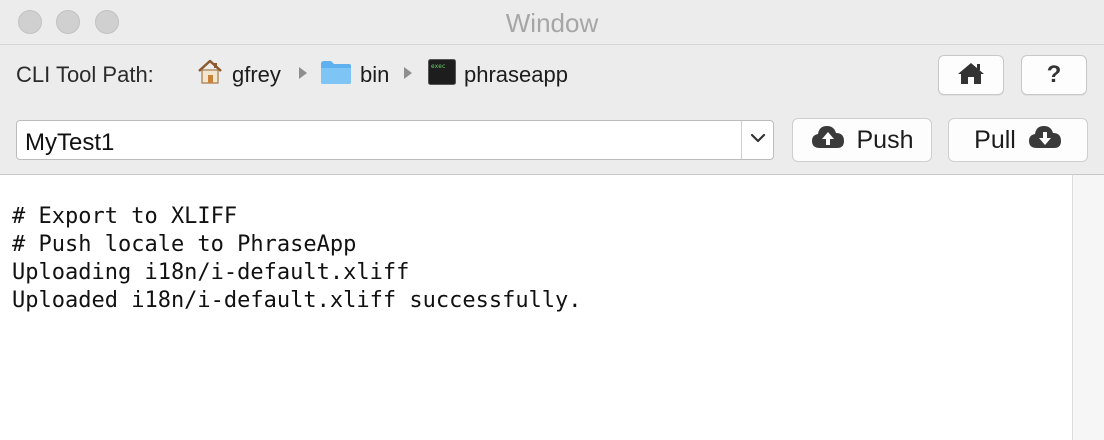  What do you see at coordinates (210, 75) in the screenshot?
I see `home-folder-icon` at bounding box center [210, 75].